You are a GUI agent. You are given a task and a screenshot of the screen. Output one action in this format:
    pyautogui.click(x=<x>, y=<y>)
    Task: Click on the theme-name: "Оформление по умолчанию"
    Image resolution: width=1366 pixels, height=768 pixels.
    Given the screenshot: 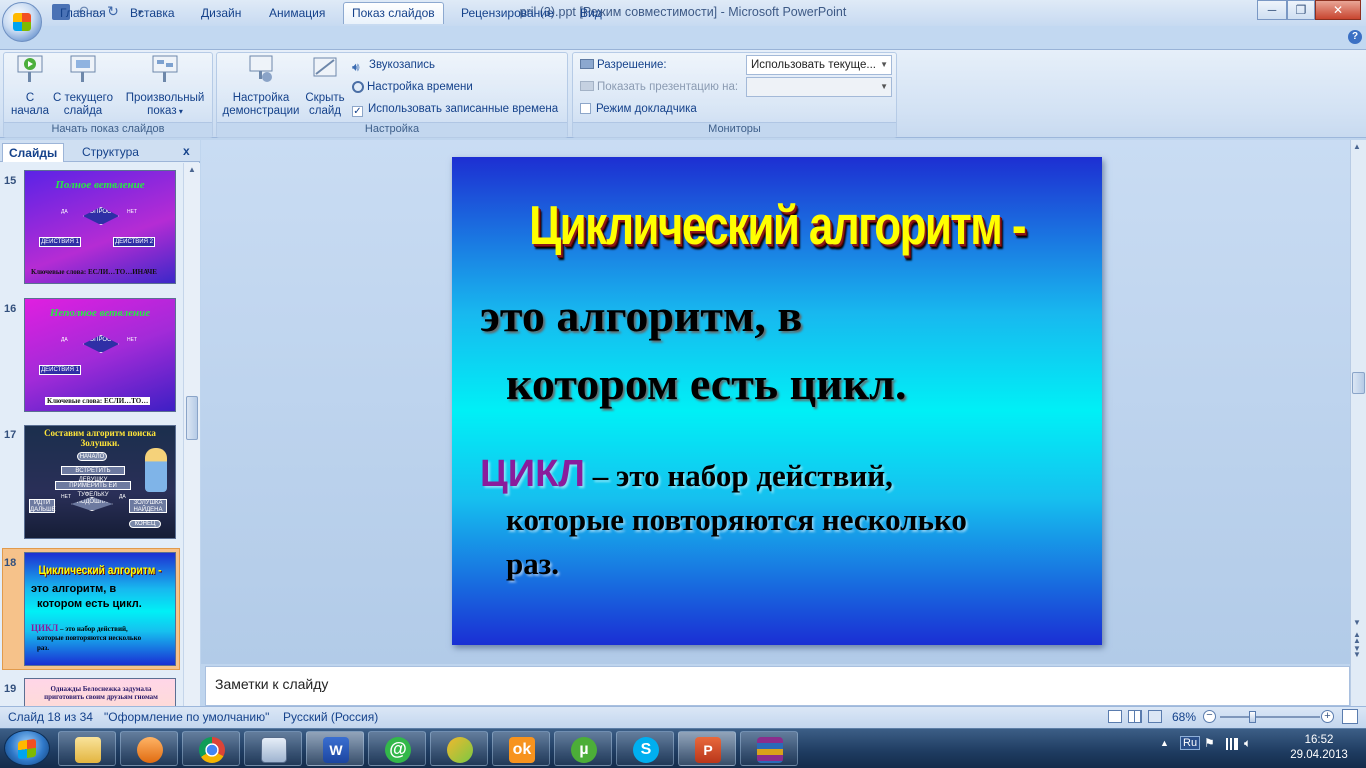 What is the action you would take?
    pyautogui.click(x=186, y=717)
    